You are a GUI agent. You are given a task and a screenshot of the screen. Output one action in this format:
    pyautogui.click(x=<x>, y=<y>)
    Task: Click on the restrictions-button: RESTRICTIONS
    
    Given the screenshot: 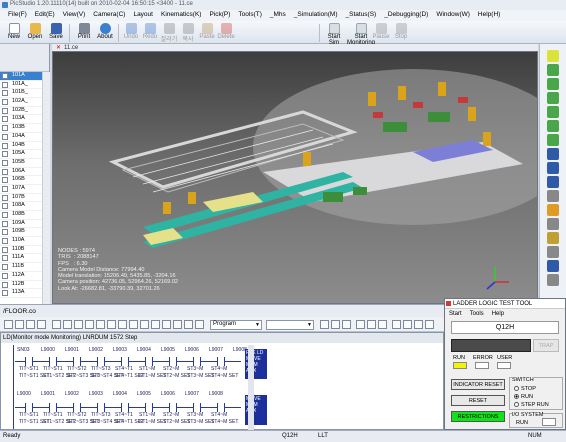 What is the action you would take?
    pyautogui.click(x=478, y=416)
    